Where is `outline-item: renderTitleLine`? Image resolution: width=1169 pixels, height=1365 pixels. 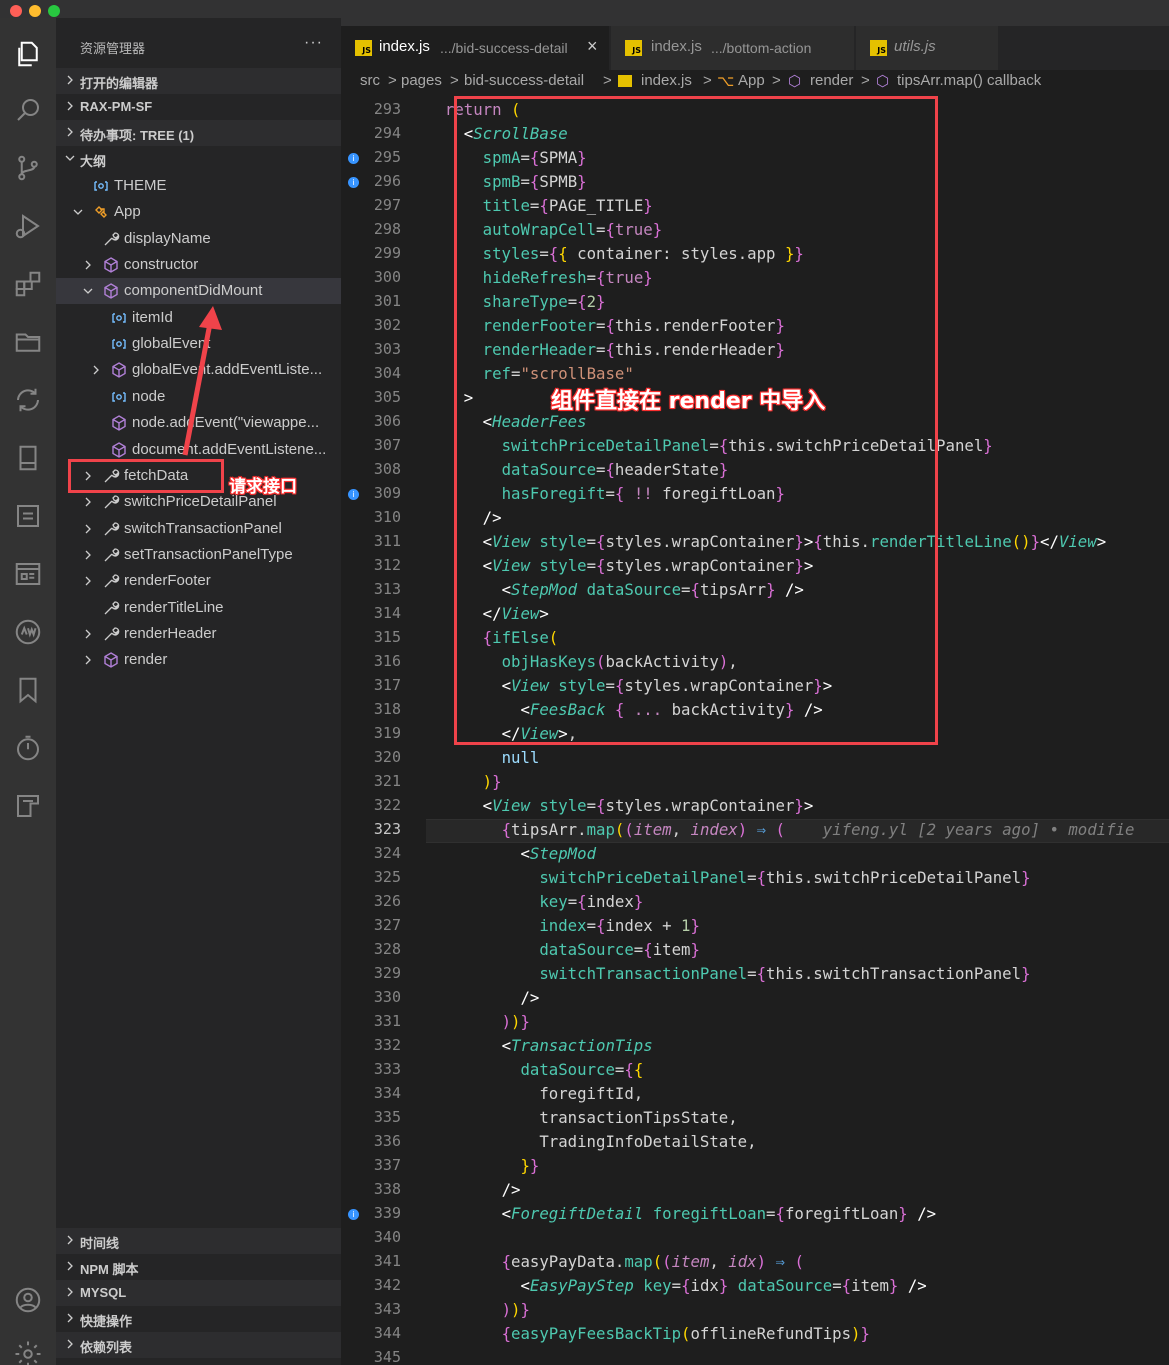
outline-item: renderTitleLine is located at coordinates (198, 608).